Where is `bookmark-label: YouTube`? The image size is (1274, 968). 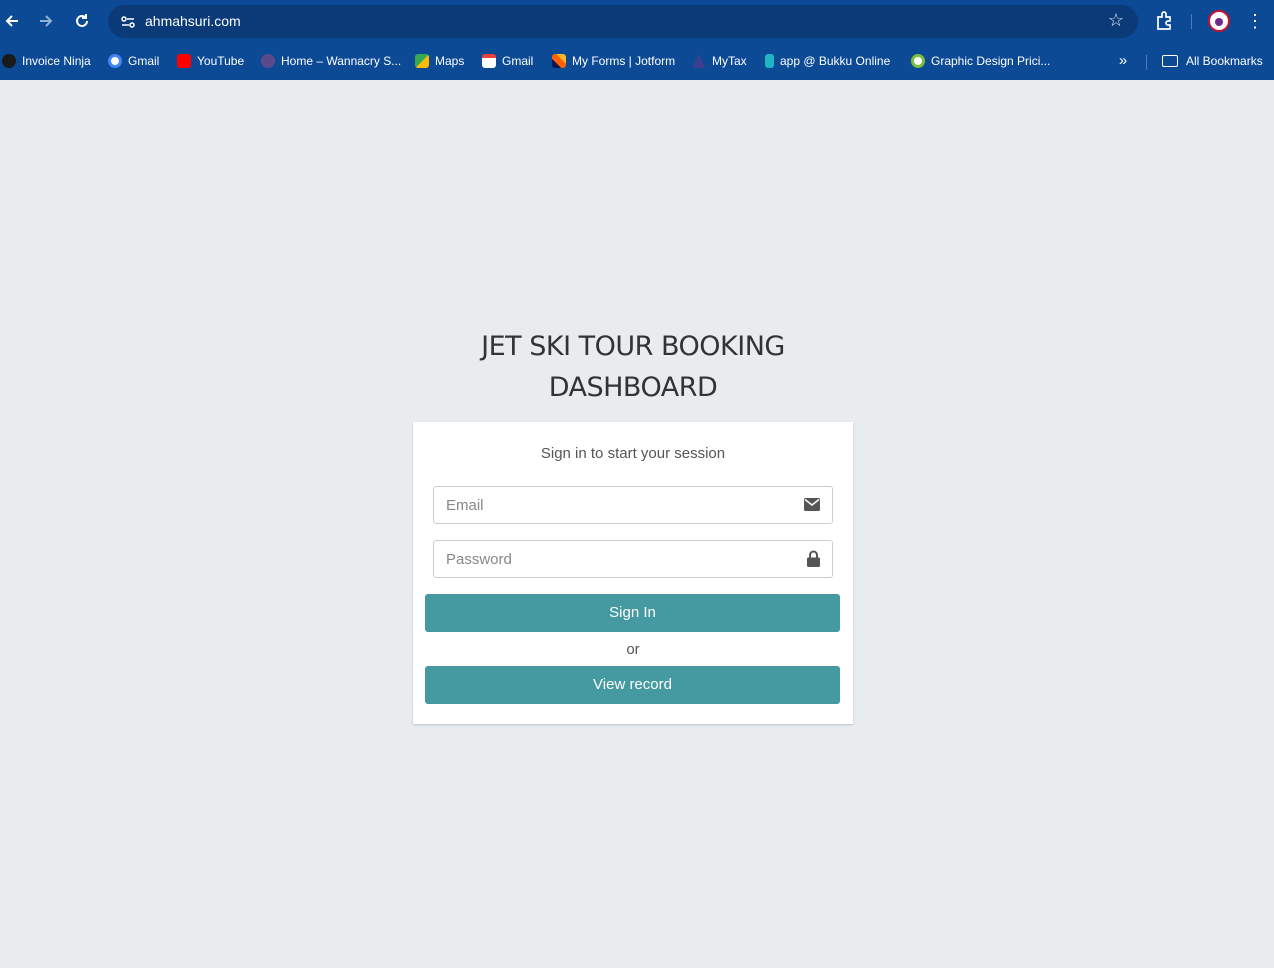 bookmark-label: YouTube is located at coordinates (221, 61).